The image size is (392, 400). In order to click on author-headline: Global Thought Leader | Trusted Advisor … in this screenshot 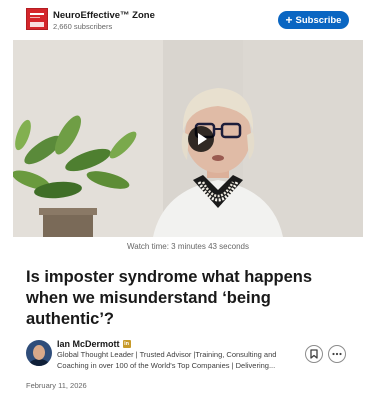, I will do `click(179, 360)`.